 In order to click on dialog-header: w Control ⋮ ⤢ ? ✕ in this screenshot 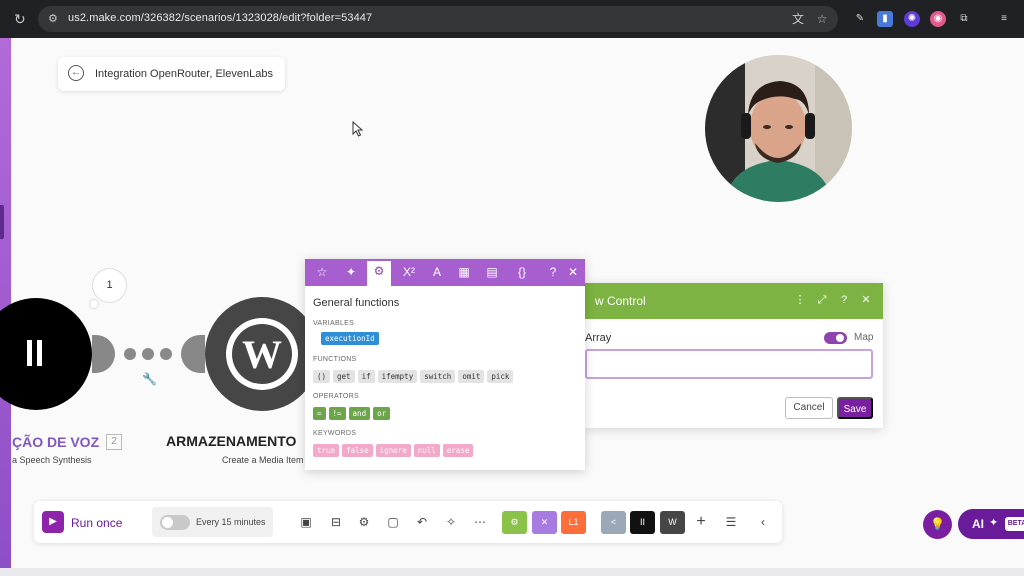, I will do `click(734, 301)`.